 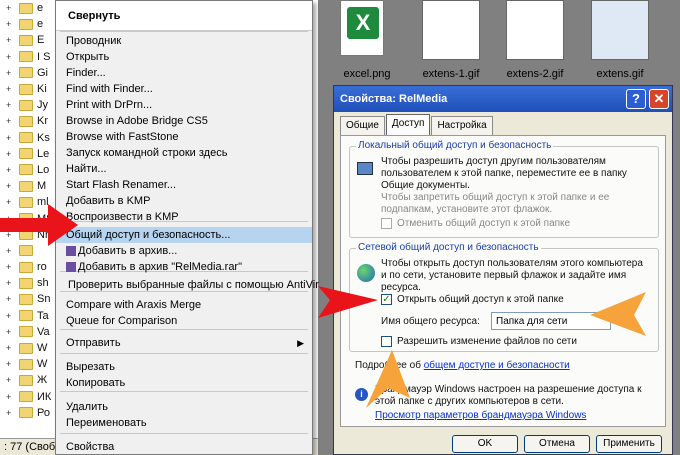 What do you see at coordinates (184, 41) in the screenshot?
I see `menu-item: Проводник` at bounding box center [184, 41].